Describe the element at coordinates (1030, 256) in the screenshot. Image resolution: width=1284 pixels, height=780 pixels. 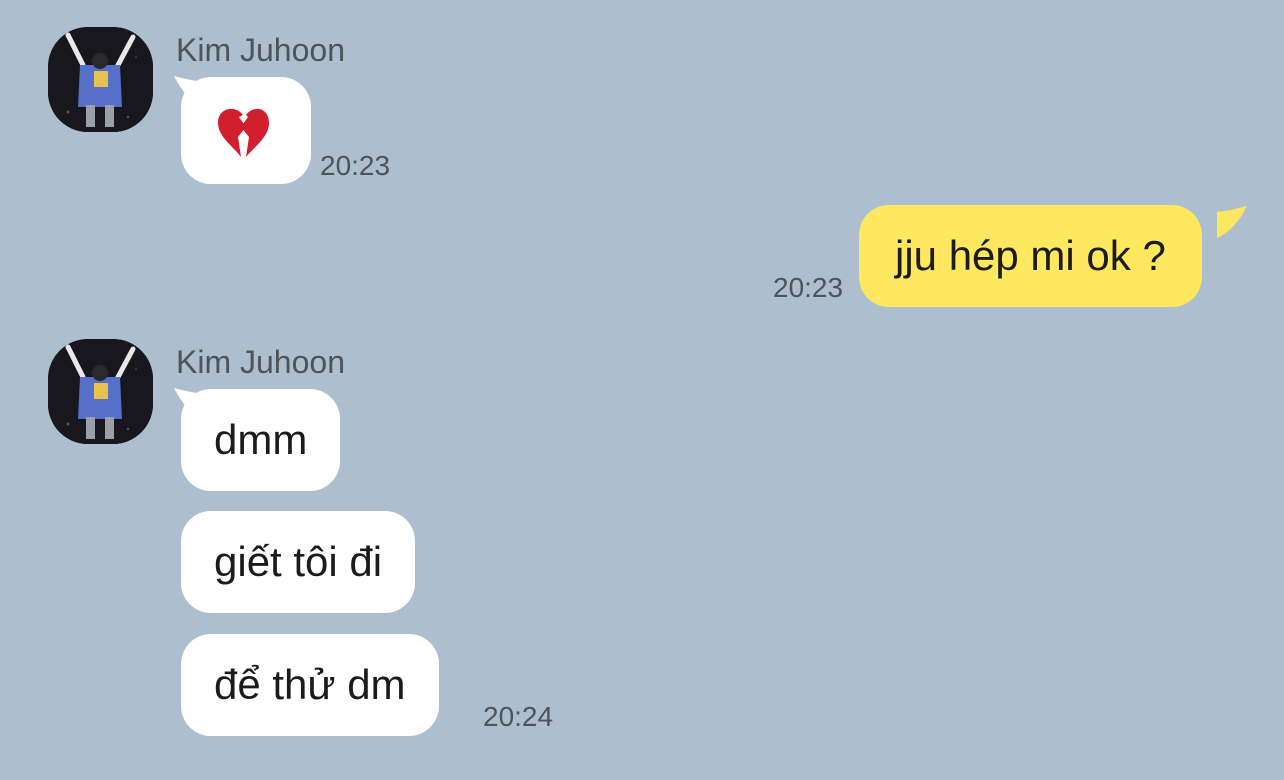
I see `message-bubble-outgoing: jju hép mi ok ?` at that location.